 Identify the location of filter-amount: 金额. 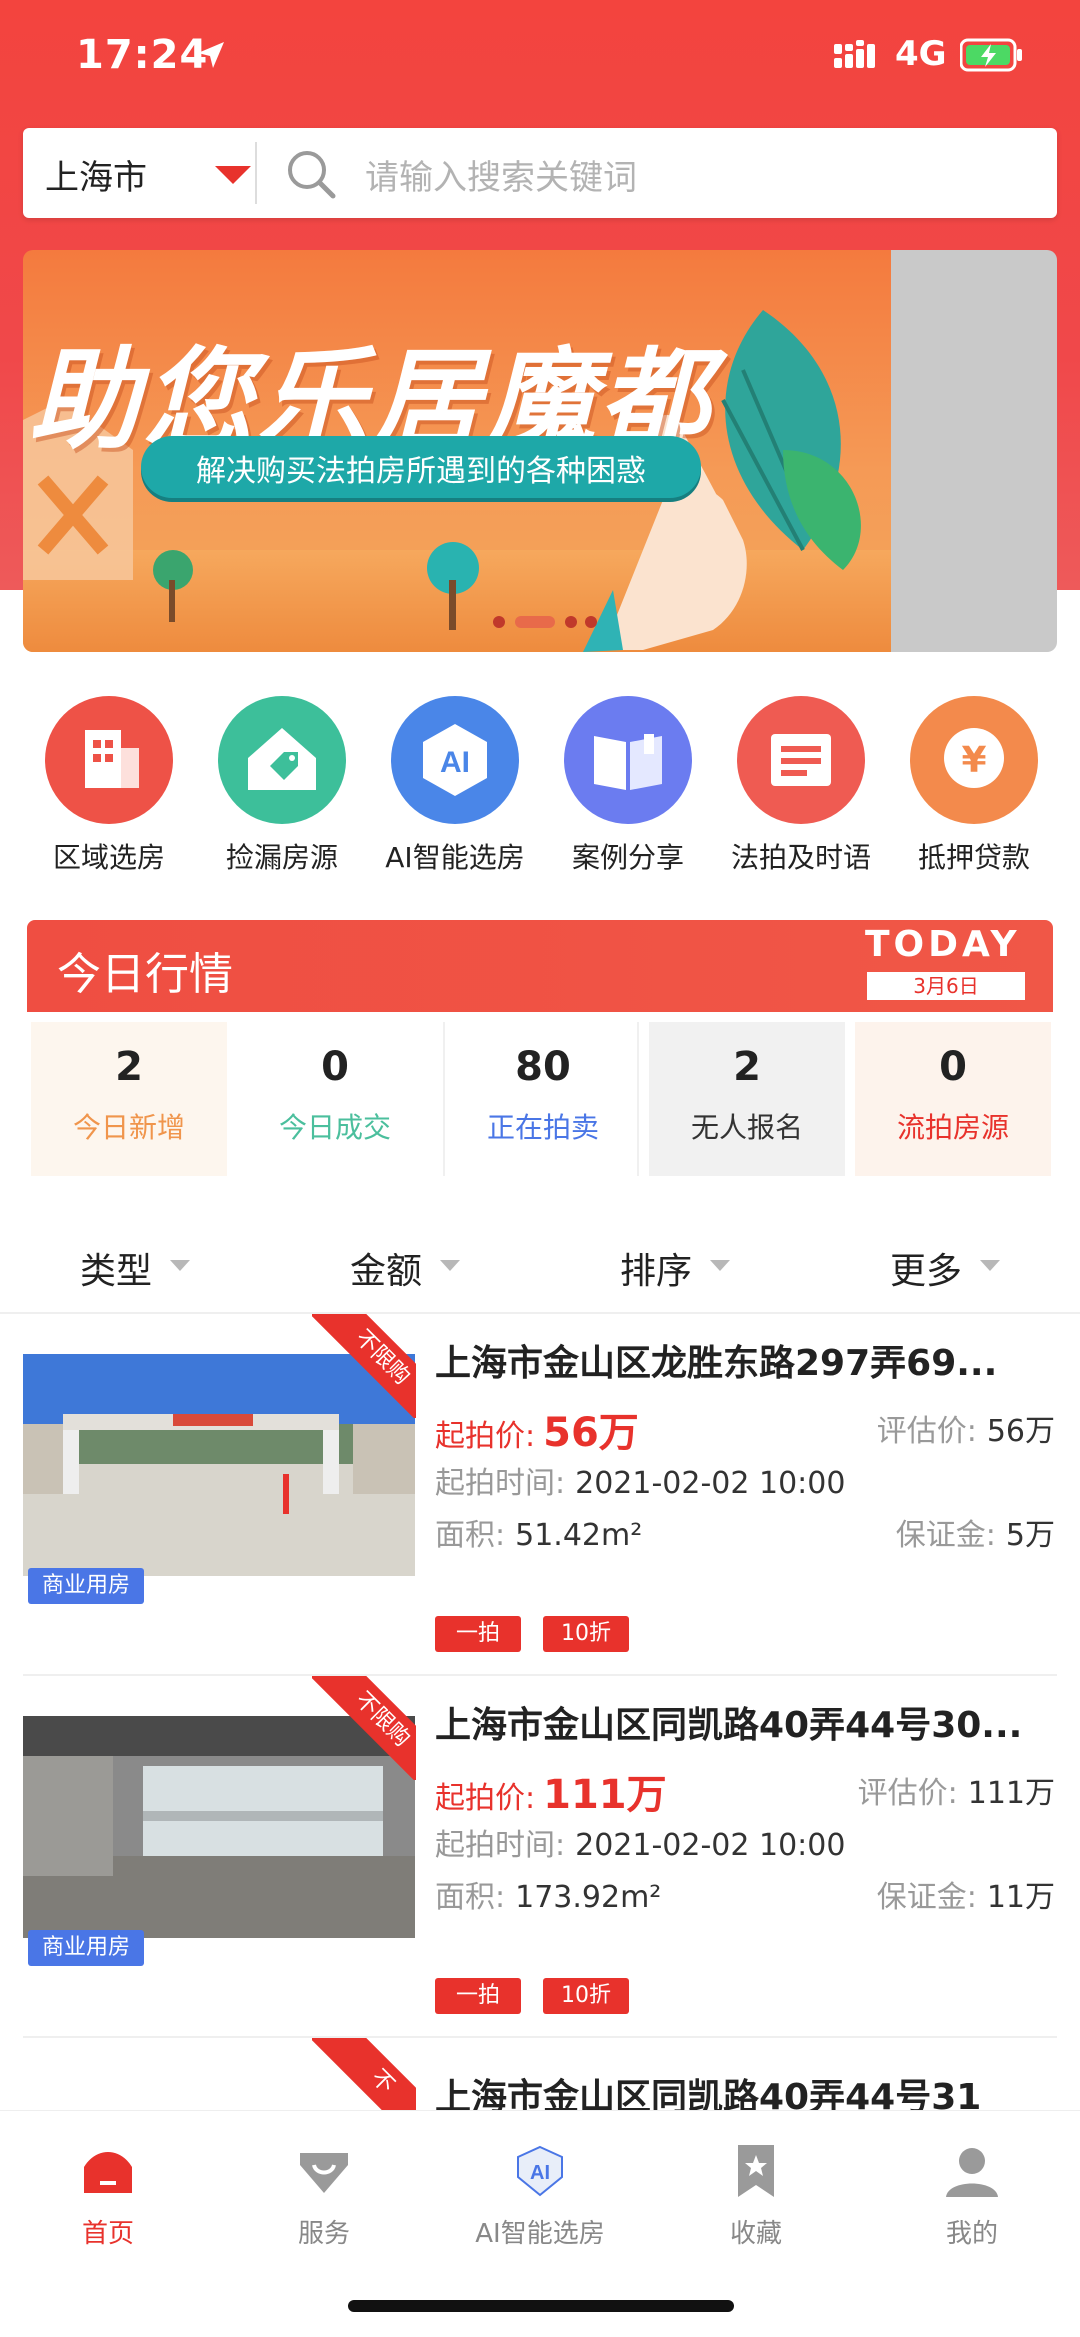
(386, 1268).